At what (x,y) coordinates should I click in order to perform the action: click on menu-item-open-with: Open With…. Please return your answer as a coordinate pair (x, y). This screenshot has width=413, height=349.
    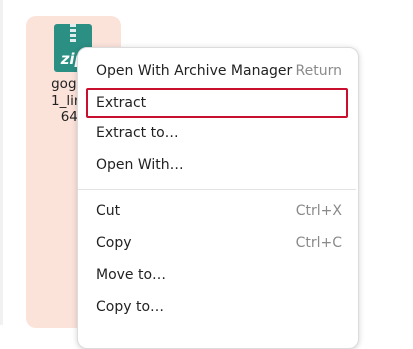
    Looking at the image, I should click on (217, 165).